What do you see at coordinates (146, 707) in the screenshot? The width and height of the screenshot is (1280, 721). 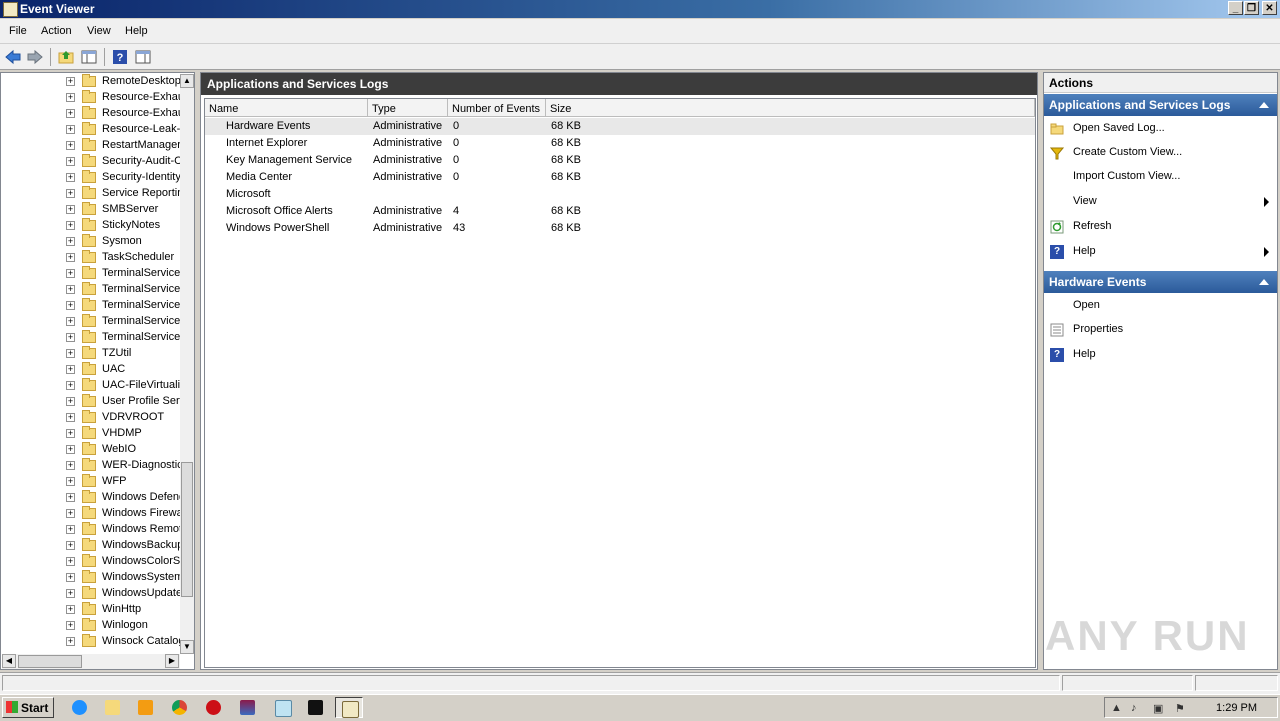 I see `taskbar-media-player` at bounding box center [146, 707].